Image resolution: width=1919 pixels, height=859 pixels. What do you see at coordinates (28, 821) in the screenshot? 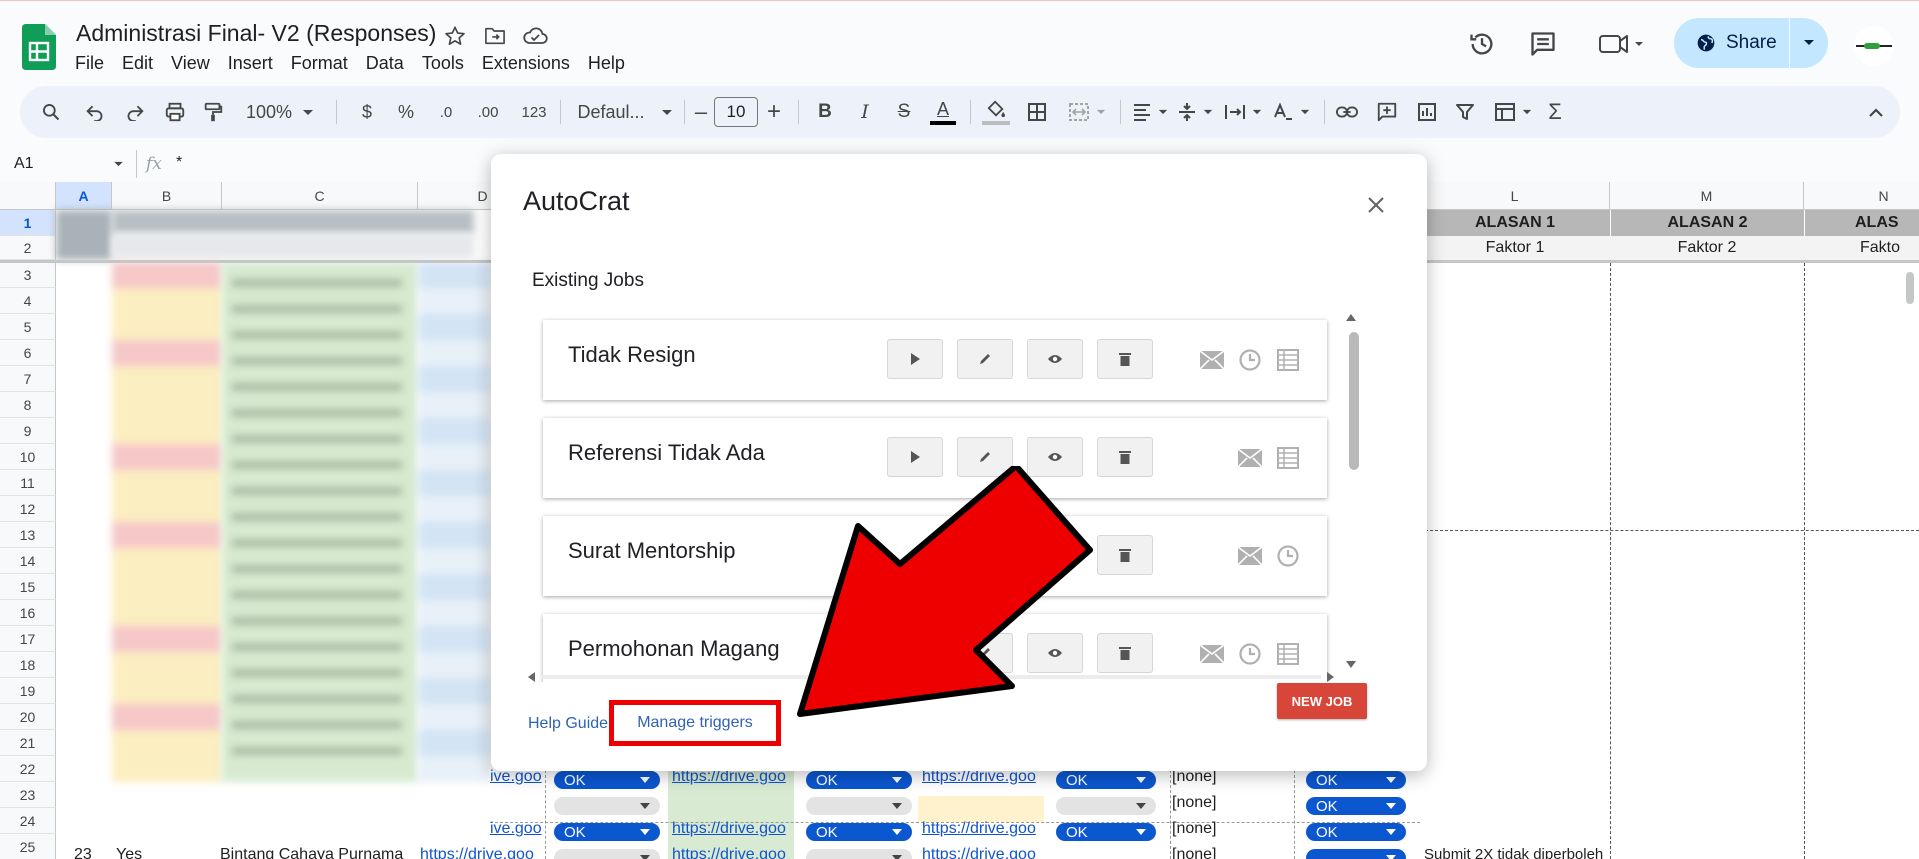
I see `row-header-24: 24` at bounding box center [28, 821].